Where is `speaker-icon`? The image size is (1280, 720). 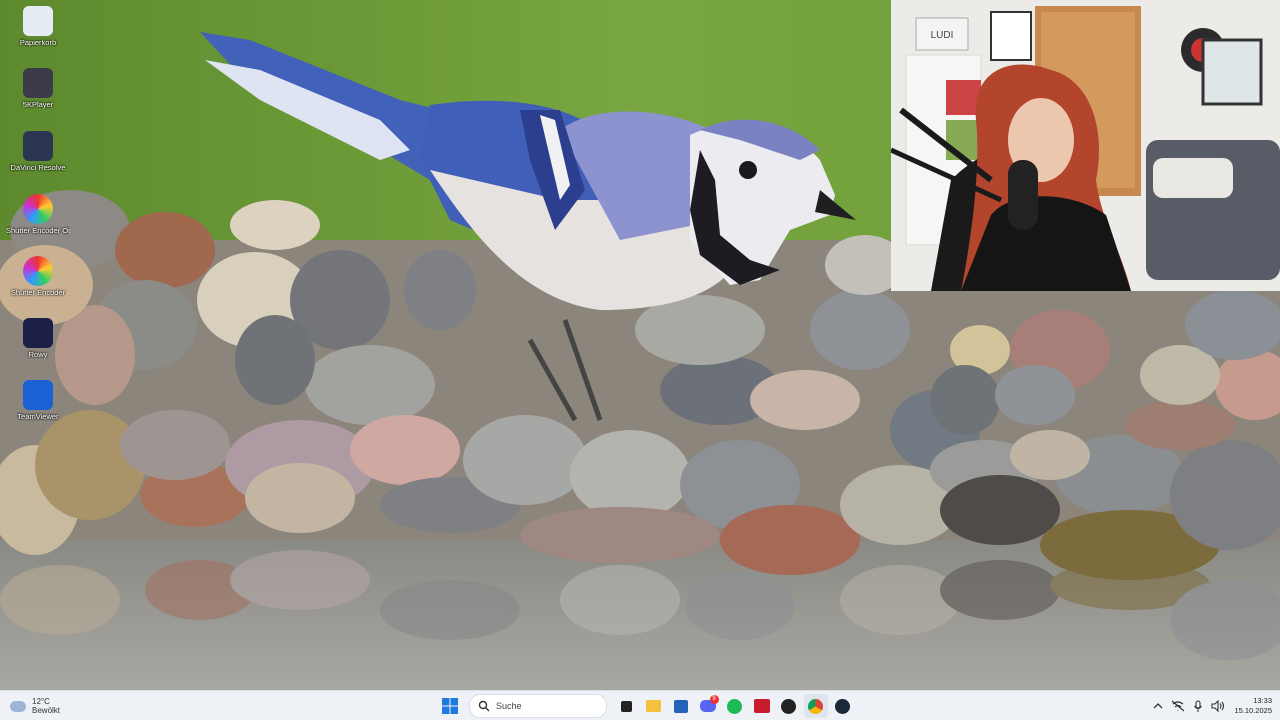 speaker-icon is located at coordinates (1218, 706).